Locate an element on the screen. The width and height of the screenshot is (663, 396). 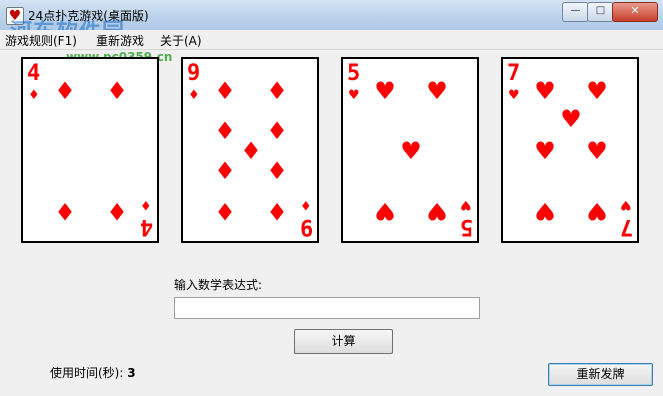
timer-value: 3 is located at coordinates (131, 373).